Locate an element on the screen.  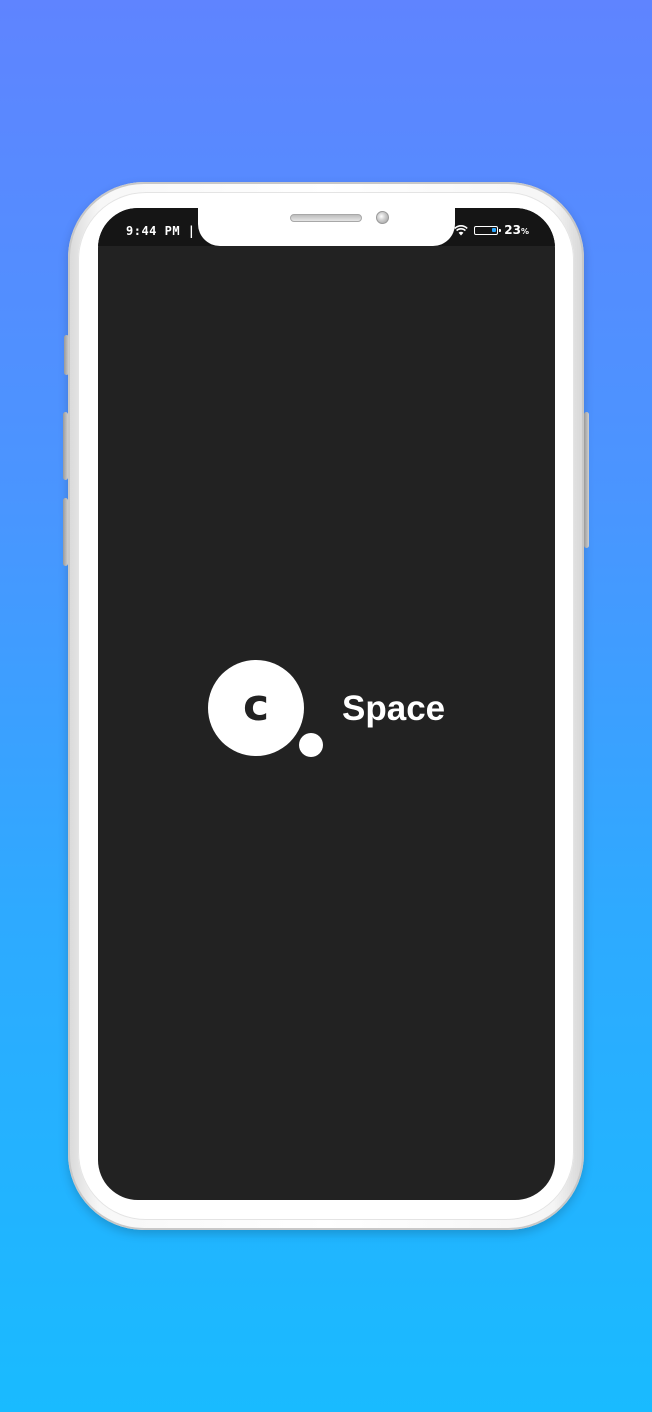
phone-notch is located at coordinates (326, 227).